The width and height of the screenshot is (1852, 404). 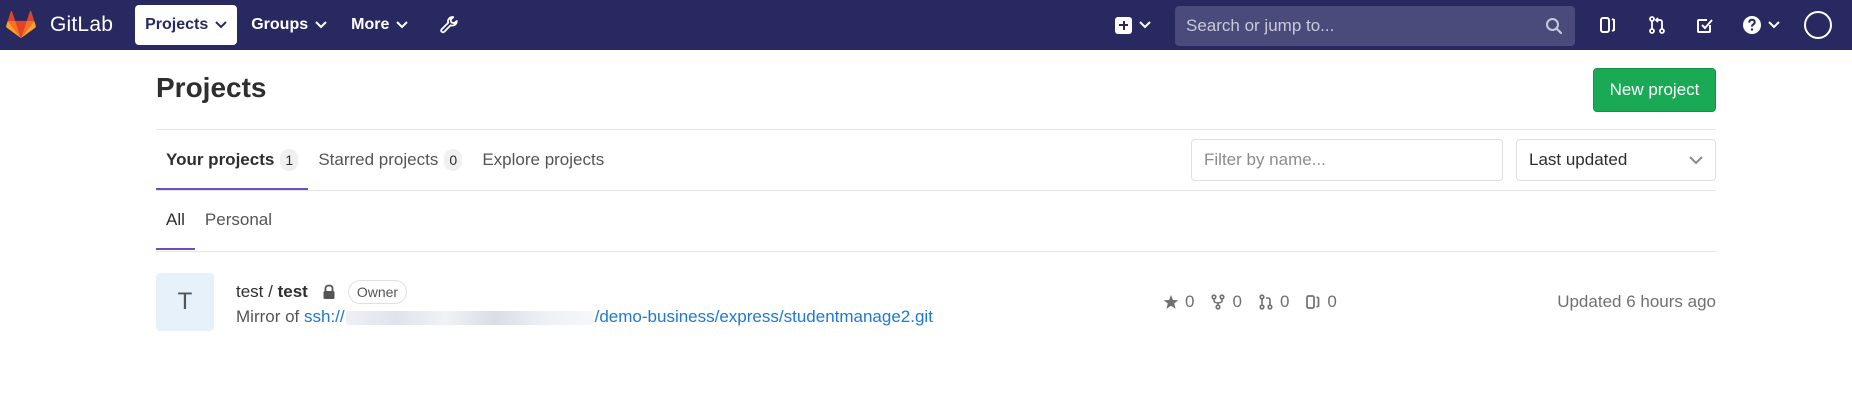 What do you see at coordinates (324, 316) in the screenshot?
I see `mirror-url-start: ssh://` at bounding box center [324, 316].